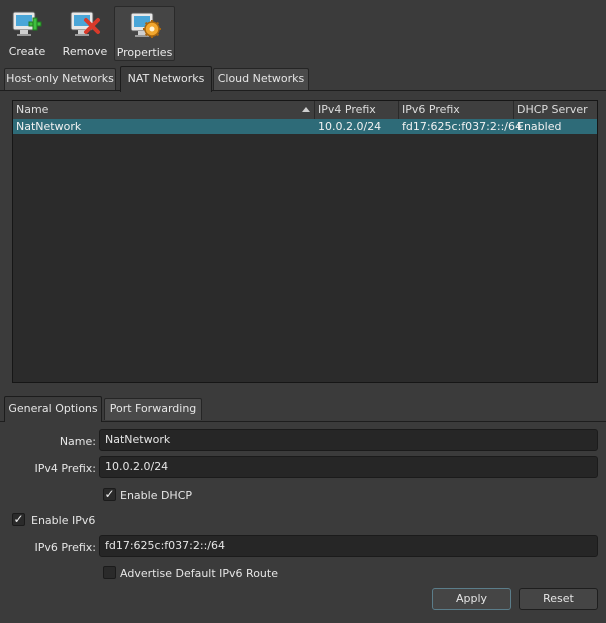 Image resolution: width=606 pixels, height=623 pixels. Describe the element at coordinates (27, 51) in the screenshot. I see `create-label: Create` at that location.